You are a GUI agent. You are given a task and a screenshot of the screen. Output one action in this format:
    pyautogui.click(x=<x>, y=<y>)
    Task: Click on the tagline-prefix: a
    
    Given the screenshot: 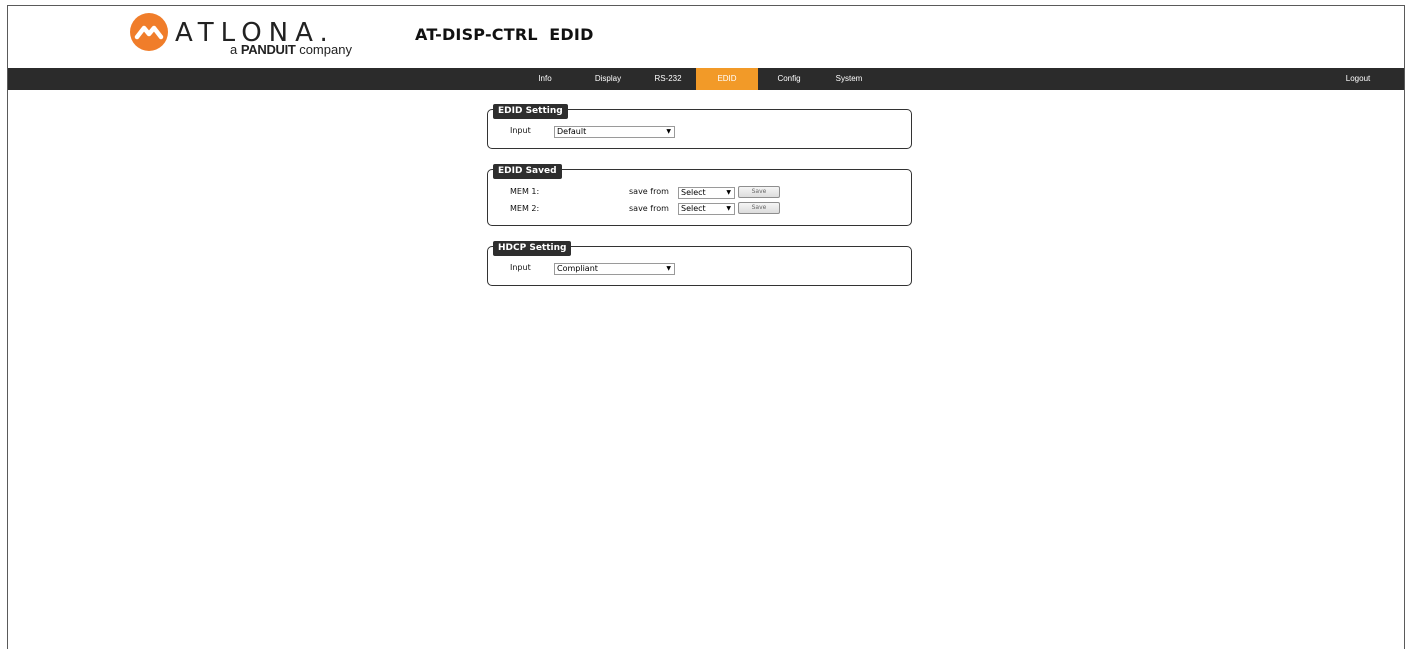 What is the action you would take?
    pyautogui.click(x=234, y=49)
    